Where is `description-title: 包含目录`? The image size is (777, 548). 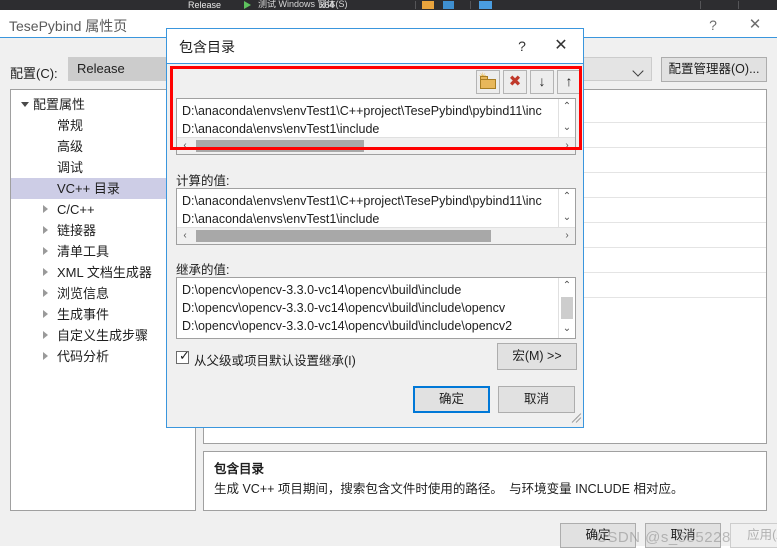
description-title: 包含目录 is located at coordinates (239, 469).